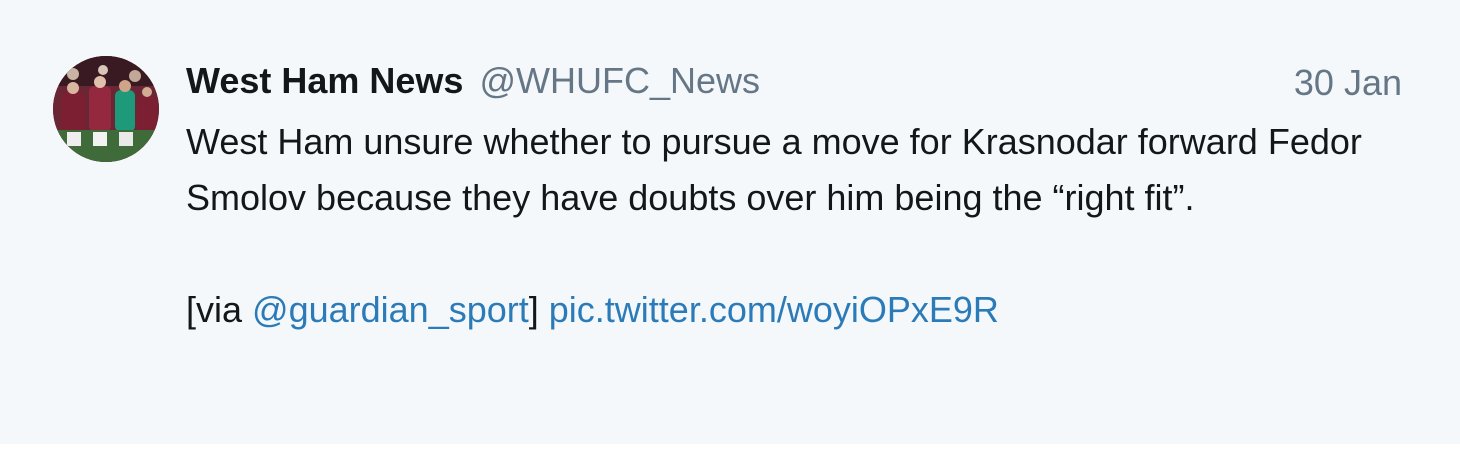  What do you see at coordinates (473, 82) in the screenshot?
I see `tweet-header: West Ham News @WHUFC_News` at bounding box center [473, 82].